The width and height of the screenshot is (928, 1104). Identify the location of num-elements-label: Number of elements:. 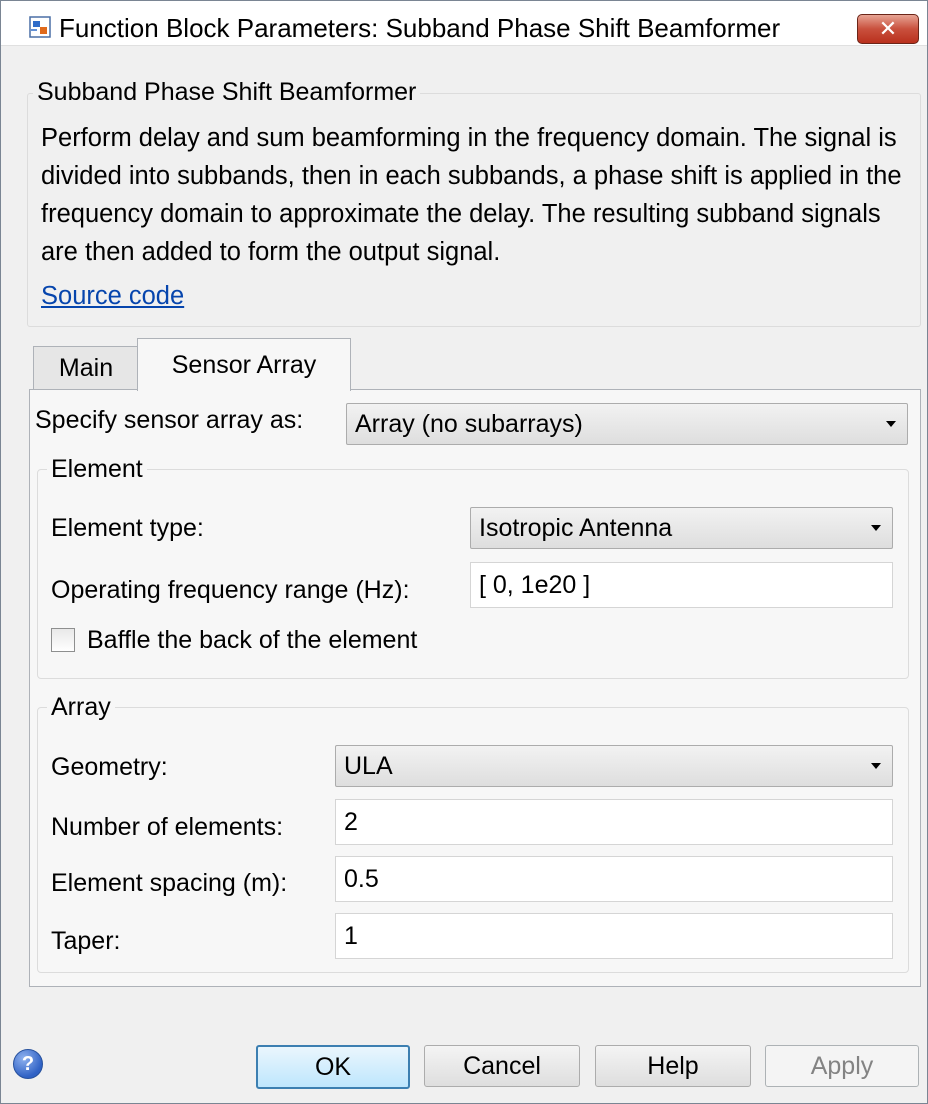
(167, 827).